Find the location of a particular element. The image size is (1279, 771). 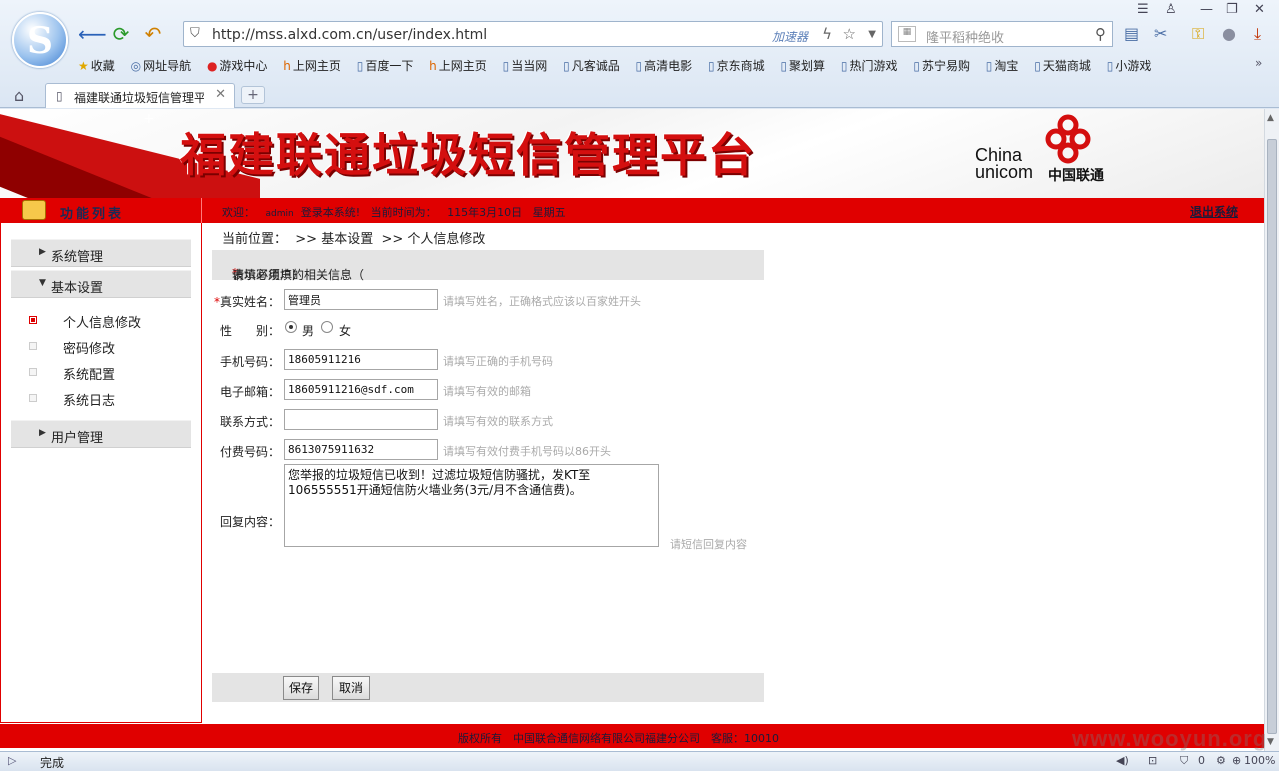

close-tab-icon: ✕ is located at coordinates (220, 94).